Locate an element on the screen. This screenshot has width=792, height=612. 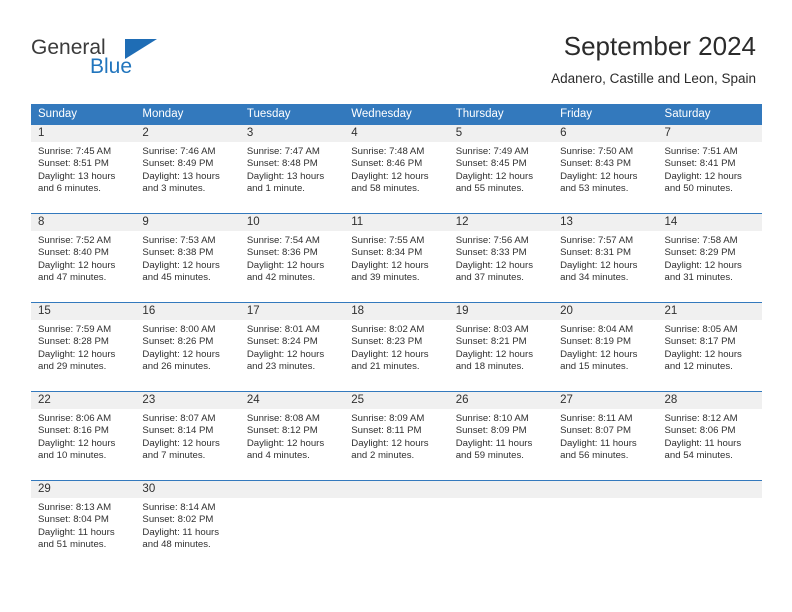
sunrise-text: Sunrise: 8:13 AM is located at coordinates (75, 507).